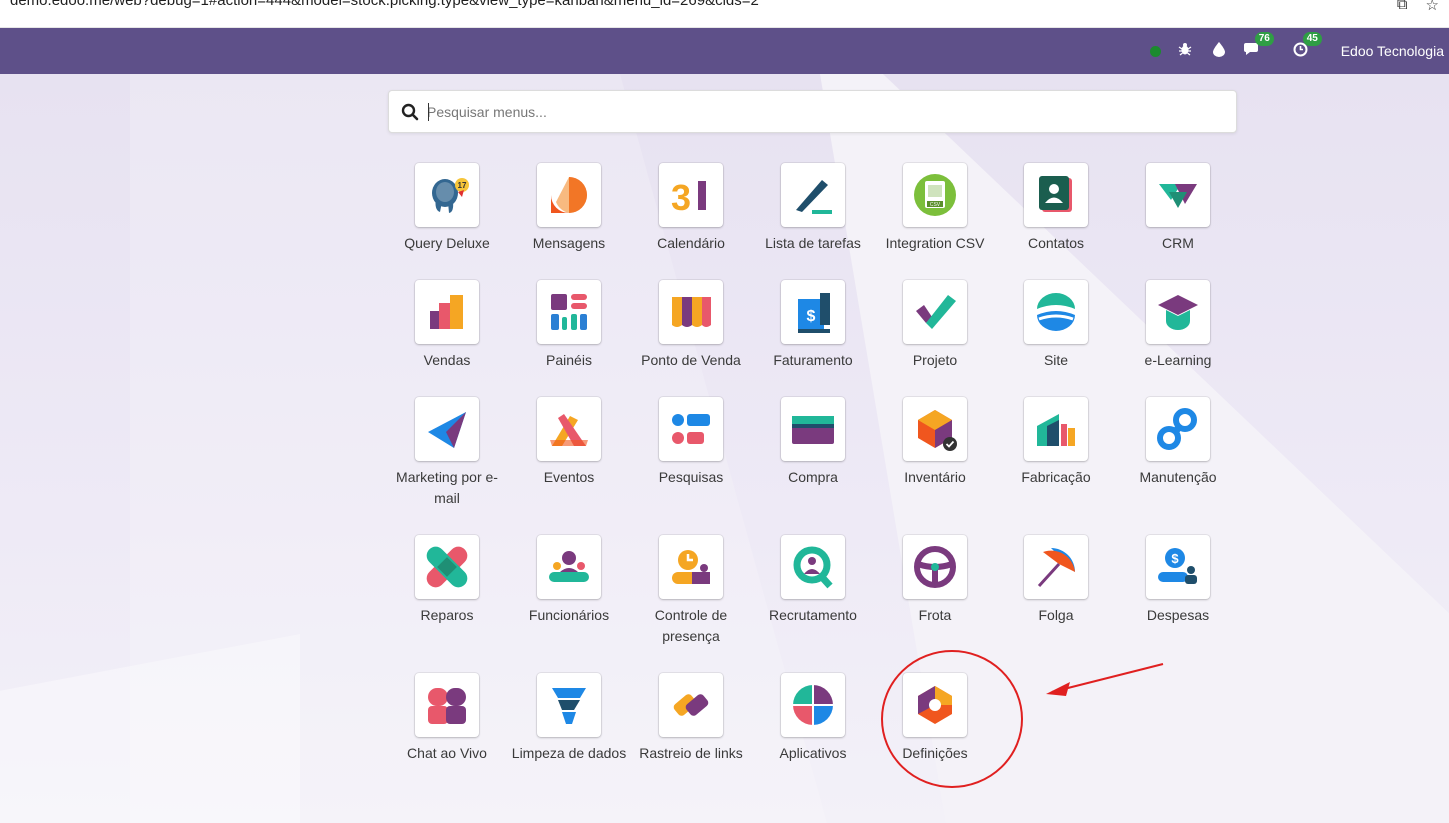  I want to click on app-frota: Frota, so click(935, 580).